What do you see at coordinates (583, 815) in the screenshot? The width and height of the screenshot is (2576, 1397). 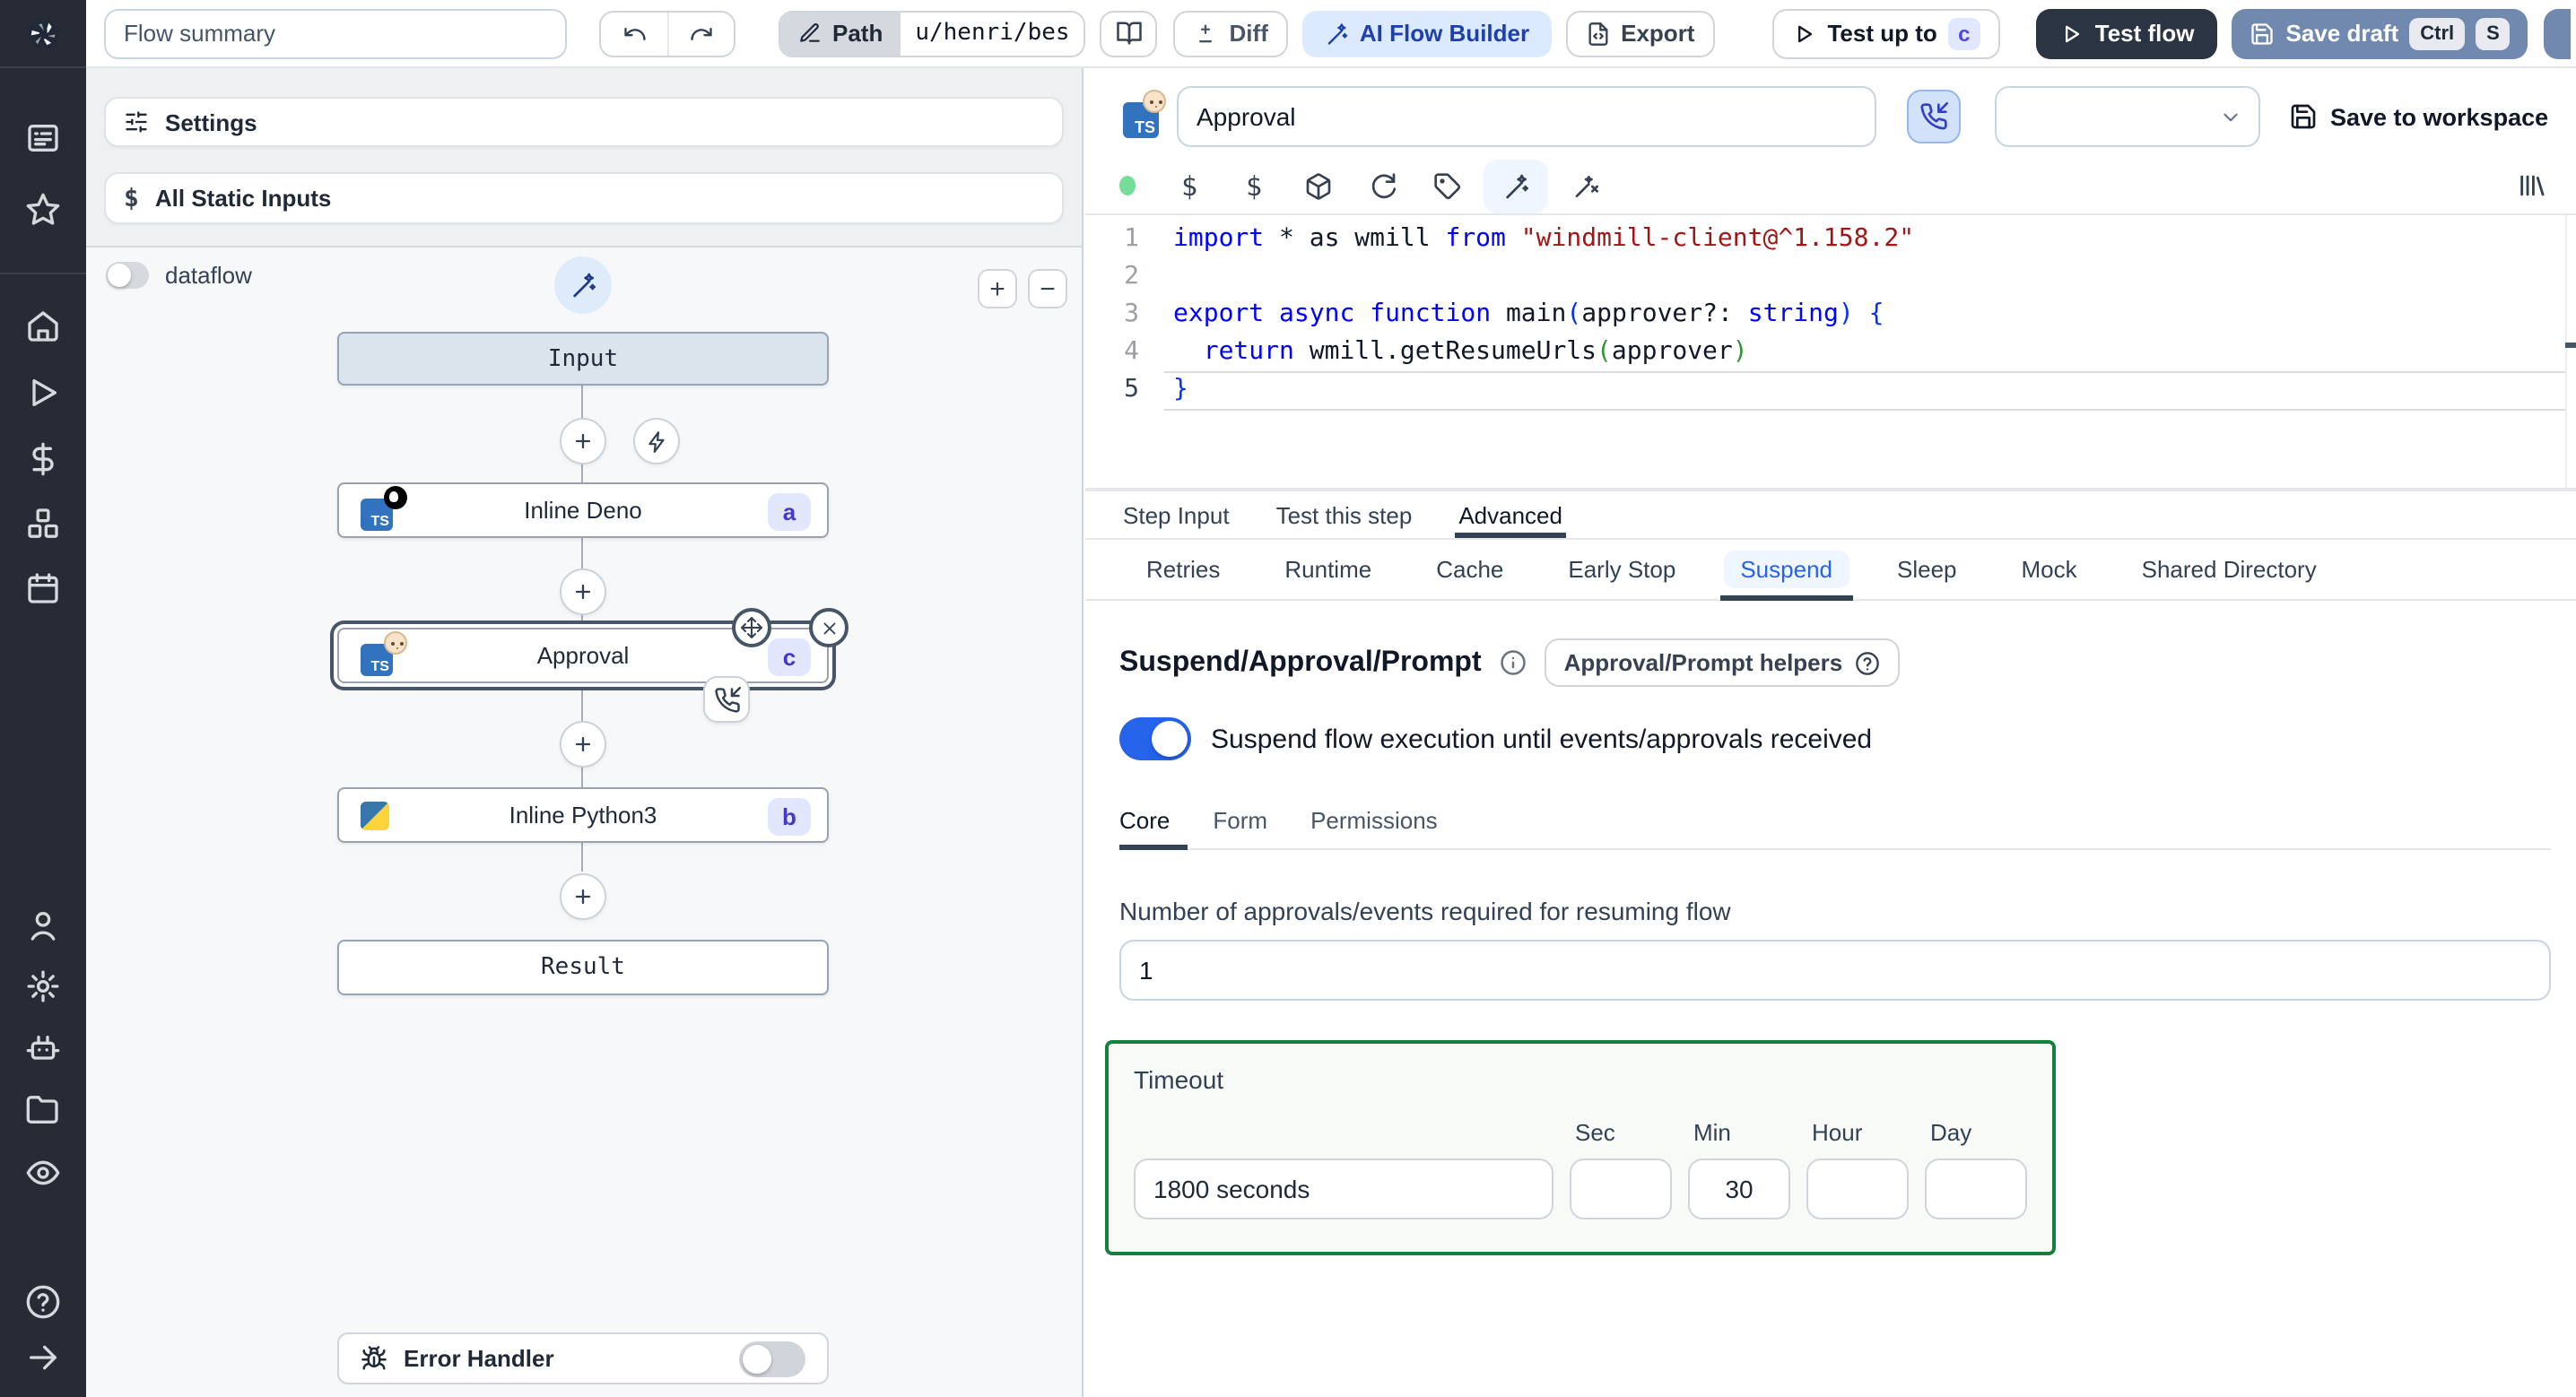 I see `node-inline-python3: Inline Python3 b` at bounding box center [583, 815].